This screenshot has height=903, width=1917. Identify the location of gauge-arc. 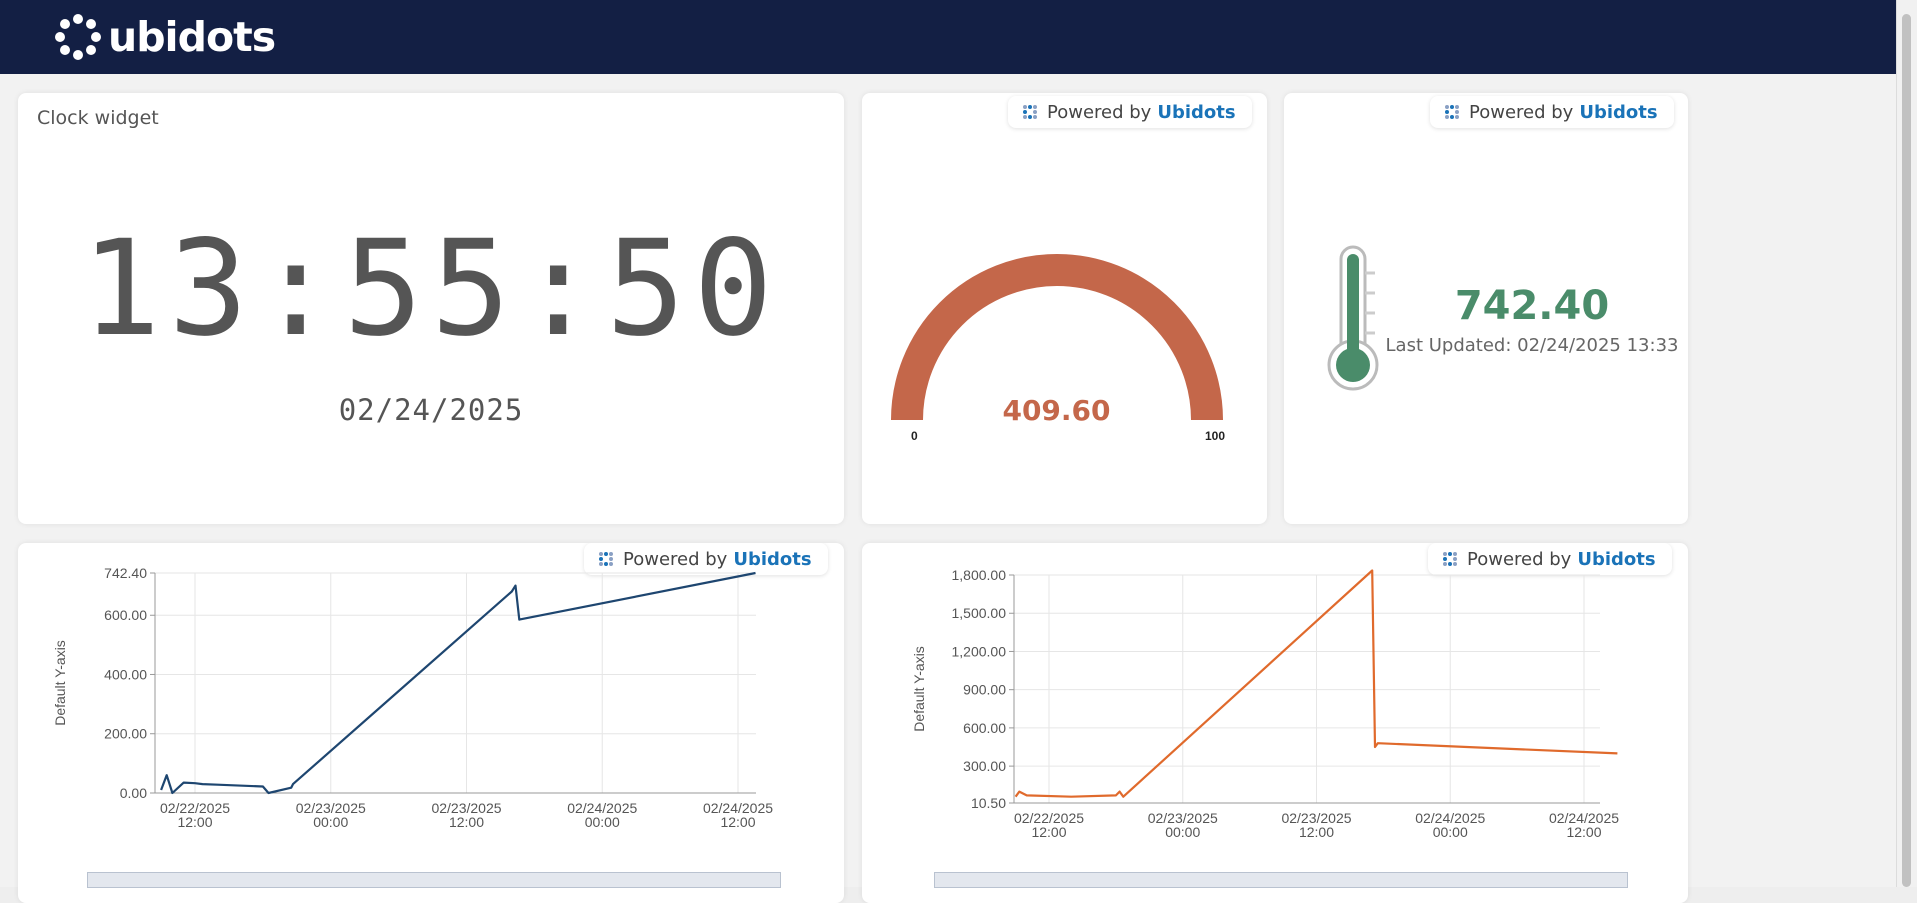
(1057, 337).